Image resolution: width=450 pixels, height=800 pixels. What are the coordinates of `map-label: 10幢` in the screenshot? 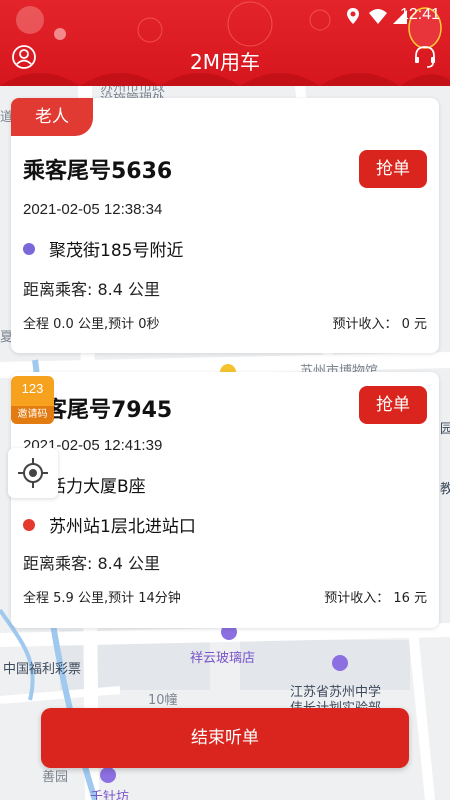 It's located at (163, 700).